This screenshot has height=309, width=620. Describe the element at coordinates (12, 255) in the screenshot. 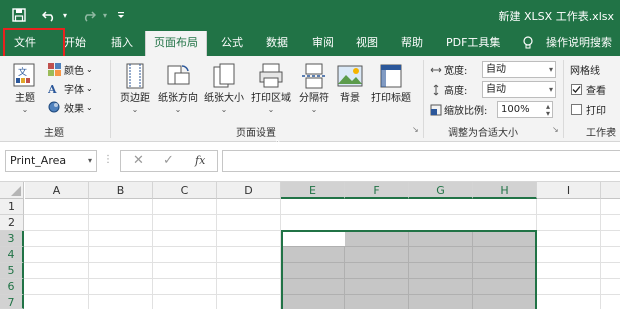

I see `row-header: 4` at that location.